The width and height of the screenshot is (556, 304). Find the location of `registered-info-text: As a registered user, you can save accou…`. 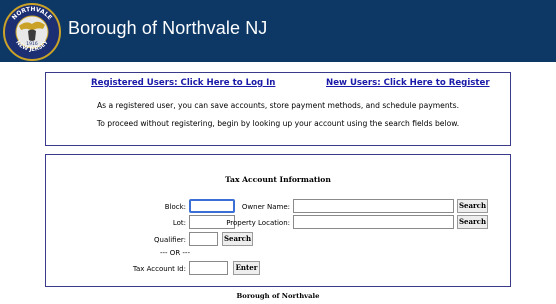

registered-info-text: As a registered user, you can save accou… is located at coordinates (277, 105).